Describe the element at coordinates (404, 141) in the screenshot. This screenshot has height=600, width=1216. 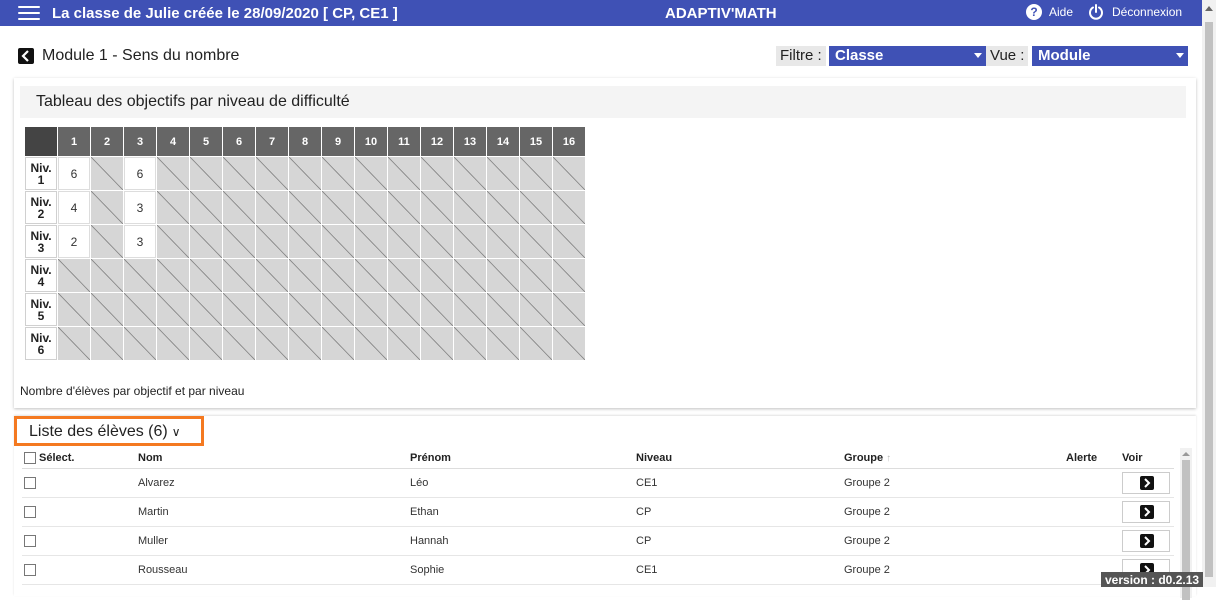
I see `objective-column-header: 11` at that location.